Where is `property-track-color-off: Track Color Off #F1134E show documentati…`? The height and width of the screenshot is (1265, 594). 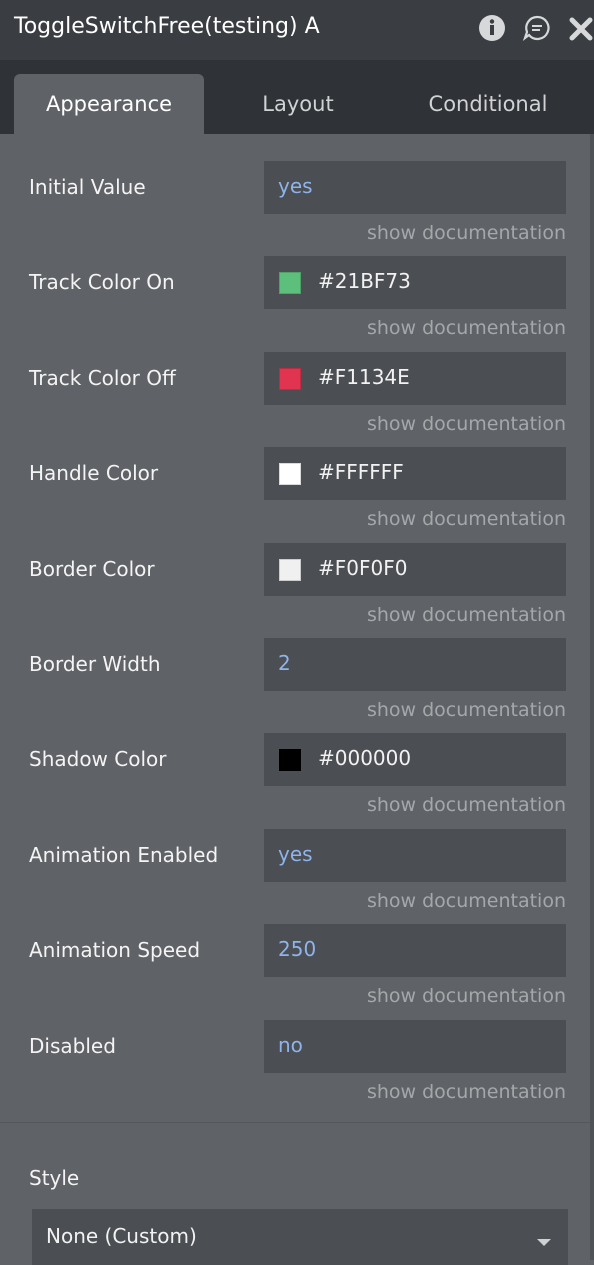
property-track-color-off: Track Color Off #F1134E show documentati… is located at coordinates (297, 397).